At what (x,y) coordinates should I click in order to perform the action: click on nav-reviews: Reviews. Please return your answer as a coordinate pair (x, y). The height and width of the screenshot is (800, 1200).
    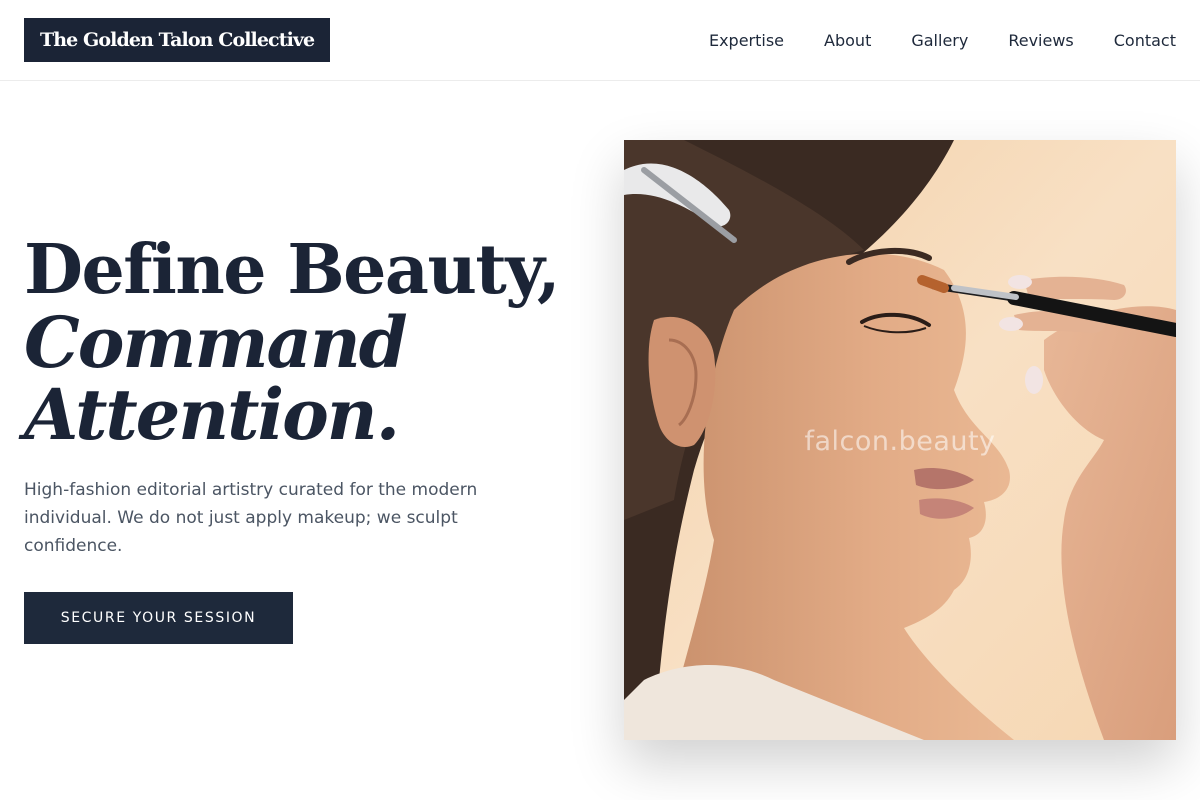
    Looking at the image, I should click on (1040, 40).